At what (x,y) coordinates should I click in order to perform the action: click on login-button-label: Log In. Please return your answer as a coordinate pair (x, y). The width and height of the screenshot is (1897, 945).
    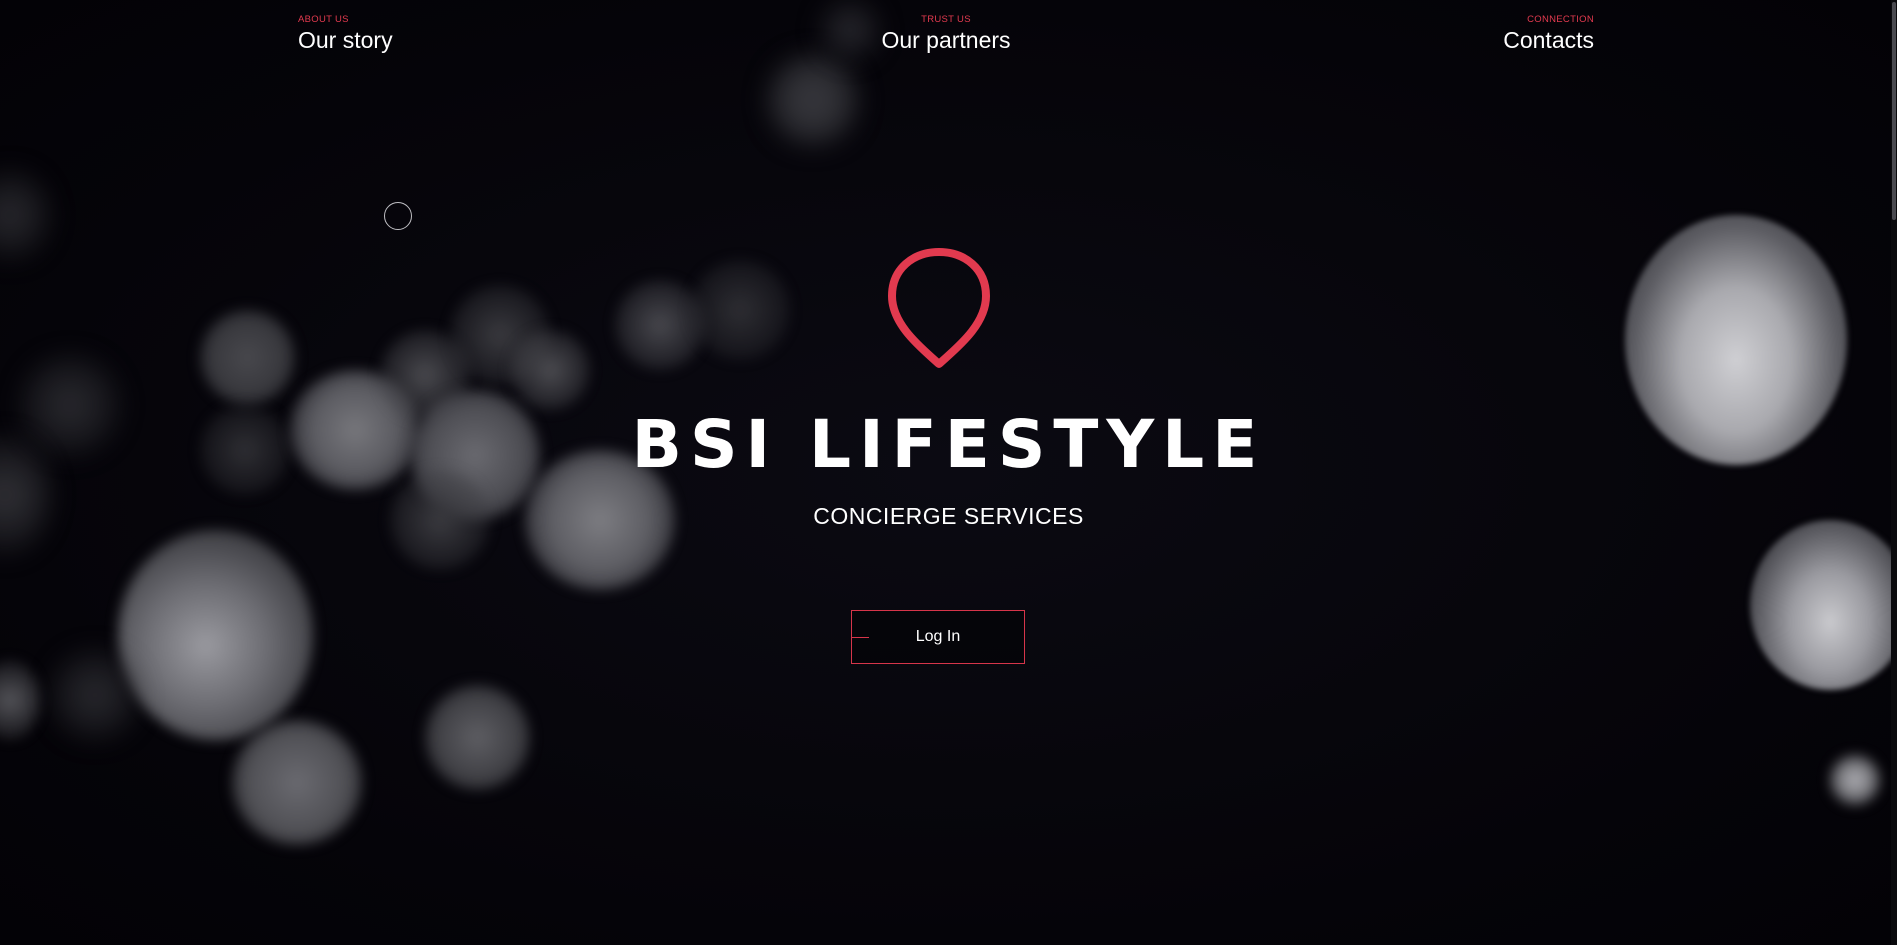
    Looking at the image, I should click on (938, 636).